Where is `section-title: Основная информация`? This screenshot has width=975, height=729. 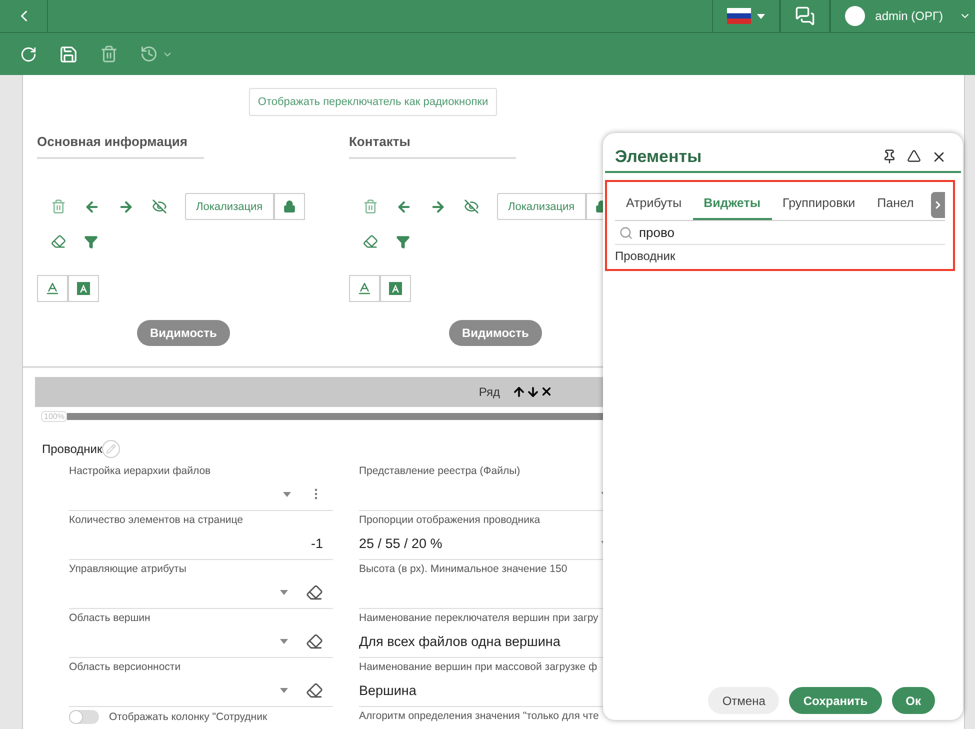 section-title: Основная информация is located at coordinates (120, 146).